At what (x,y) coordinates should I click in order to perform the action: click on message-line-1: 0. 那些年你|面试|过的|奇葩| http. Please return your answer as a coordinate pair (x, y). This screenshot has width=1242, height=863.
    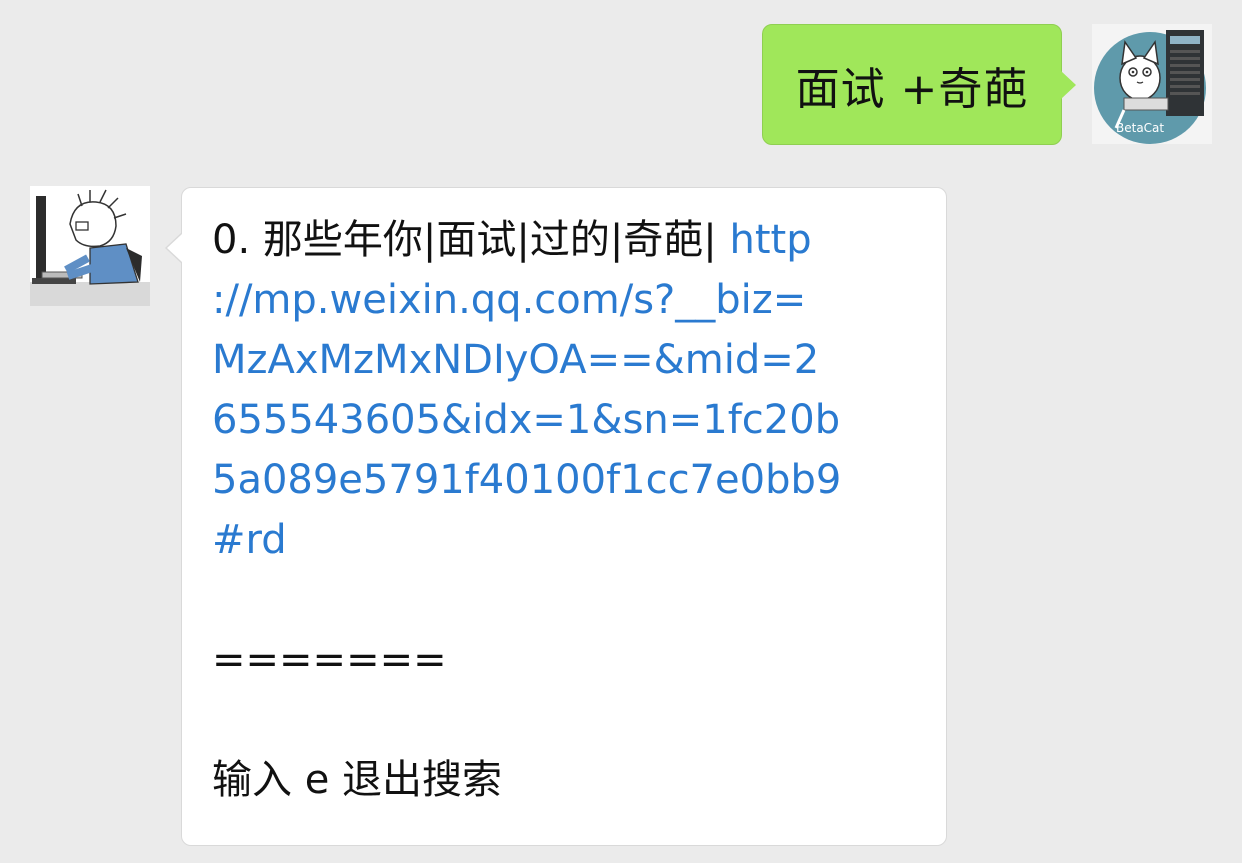
    Looking at the image, I should click on (564, 240).